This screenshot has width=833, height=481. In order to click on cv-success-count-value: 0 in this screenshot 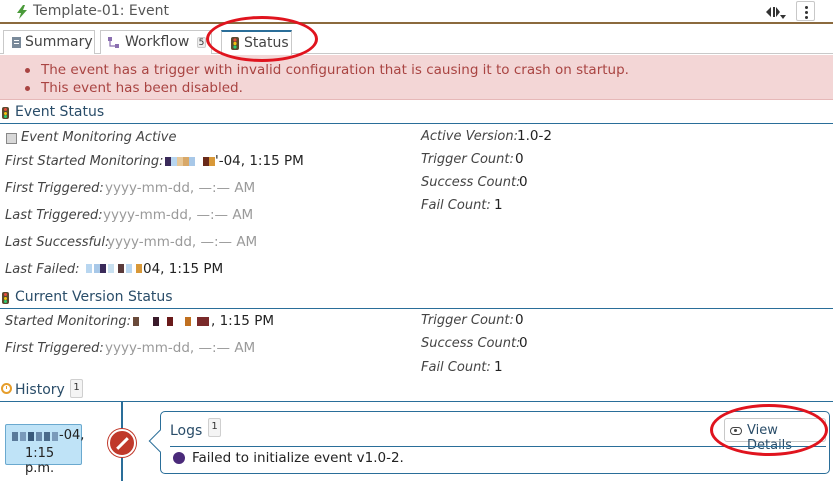, I will do `click(523, 343)`.